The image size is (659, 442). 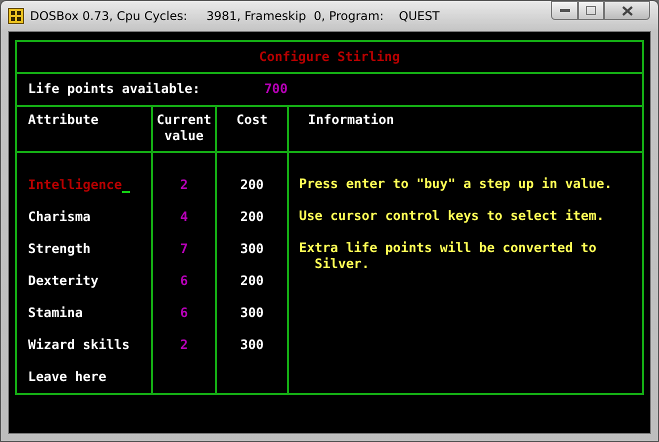 I want to click on attribute-item: Strength, so click(x=59, y=249).